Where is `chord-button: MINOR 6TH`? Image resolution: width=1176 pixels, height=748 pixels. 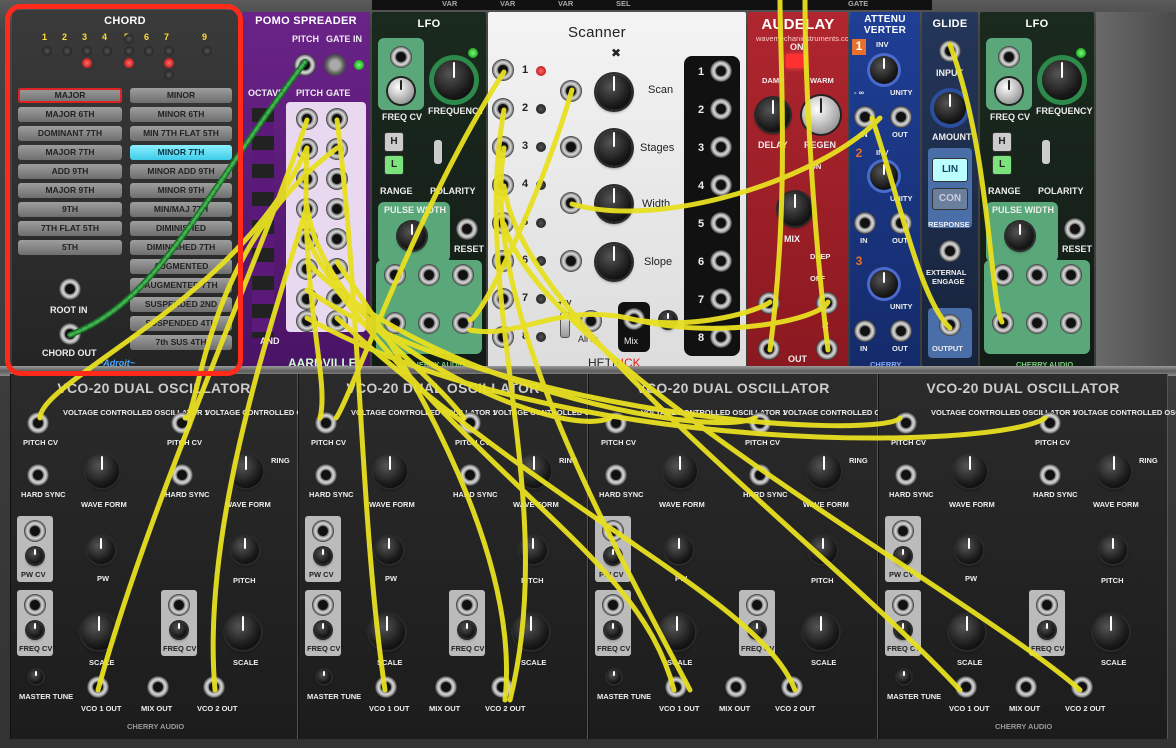 chord-button: MINOR 6TH is located at coordinates (181, 114).